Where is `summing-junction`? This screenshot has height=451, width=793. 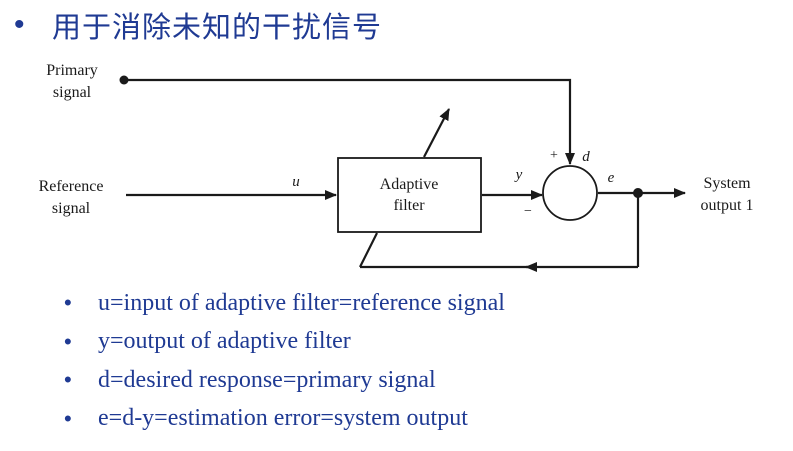 summing-junction is located at coordinates (570, 193).